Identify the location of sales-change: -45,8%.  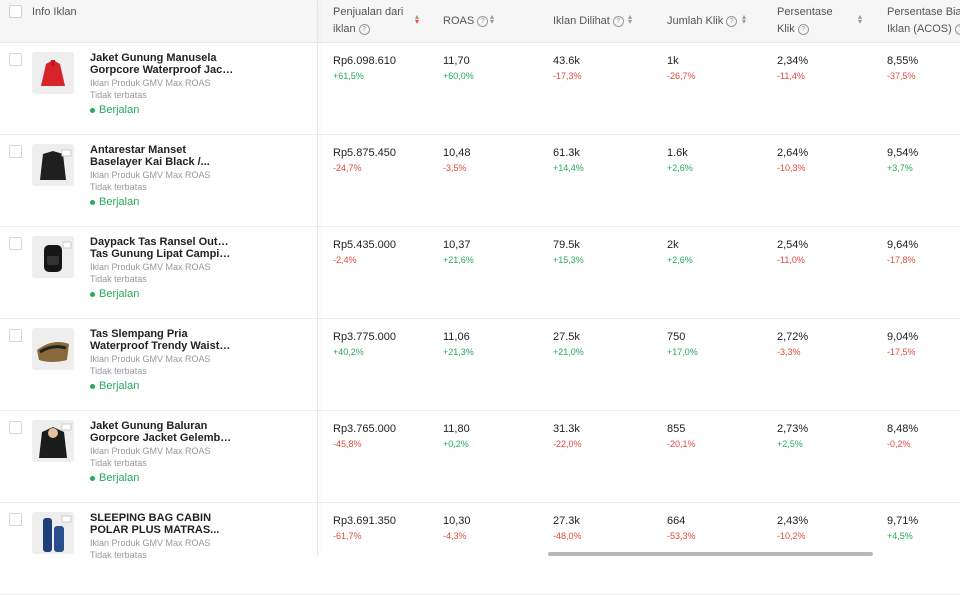
(347, 444).